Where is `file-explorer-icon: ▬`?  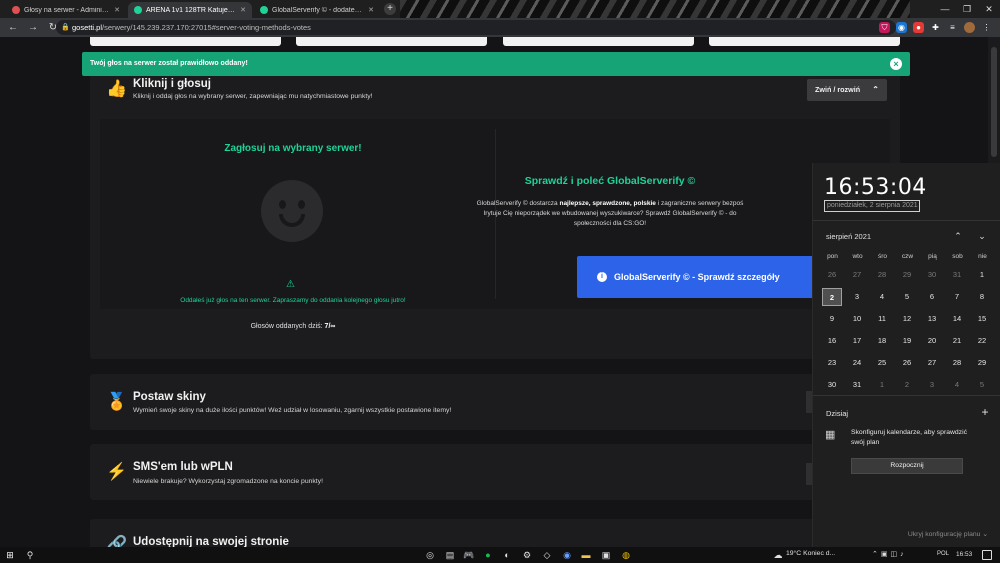 file-explorer-icon: ▬ is located at coordinates (586, 555).